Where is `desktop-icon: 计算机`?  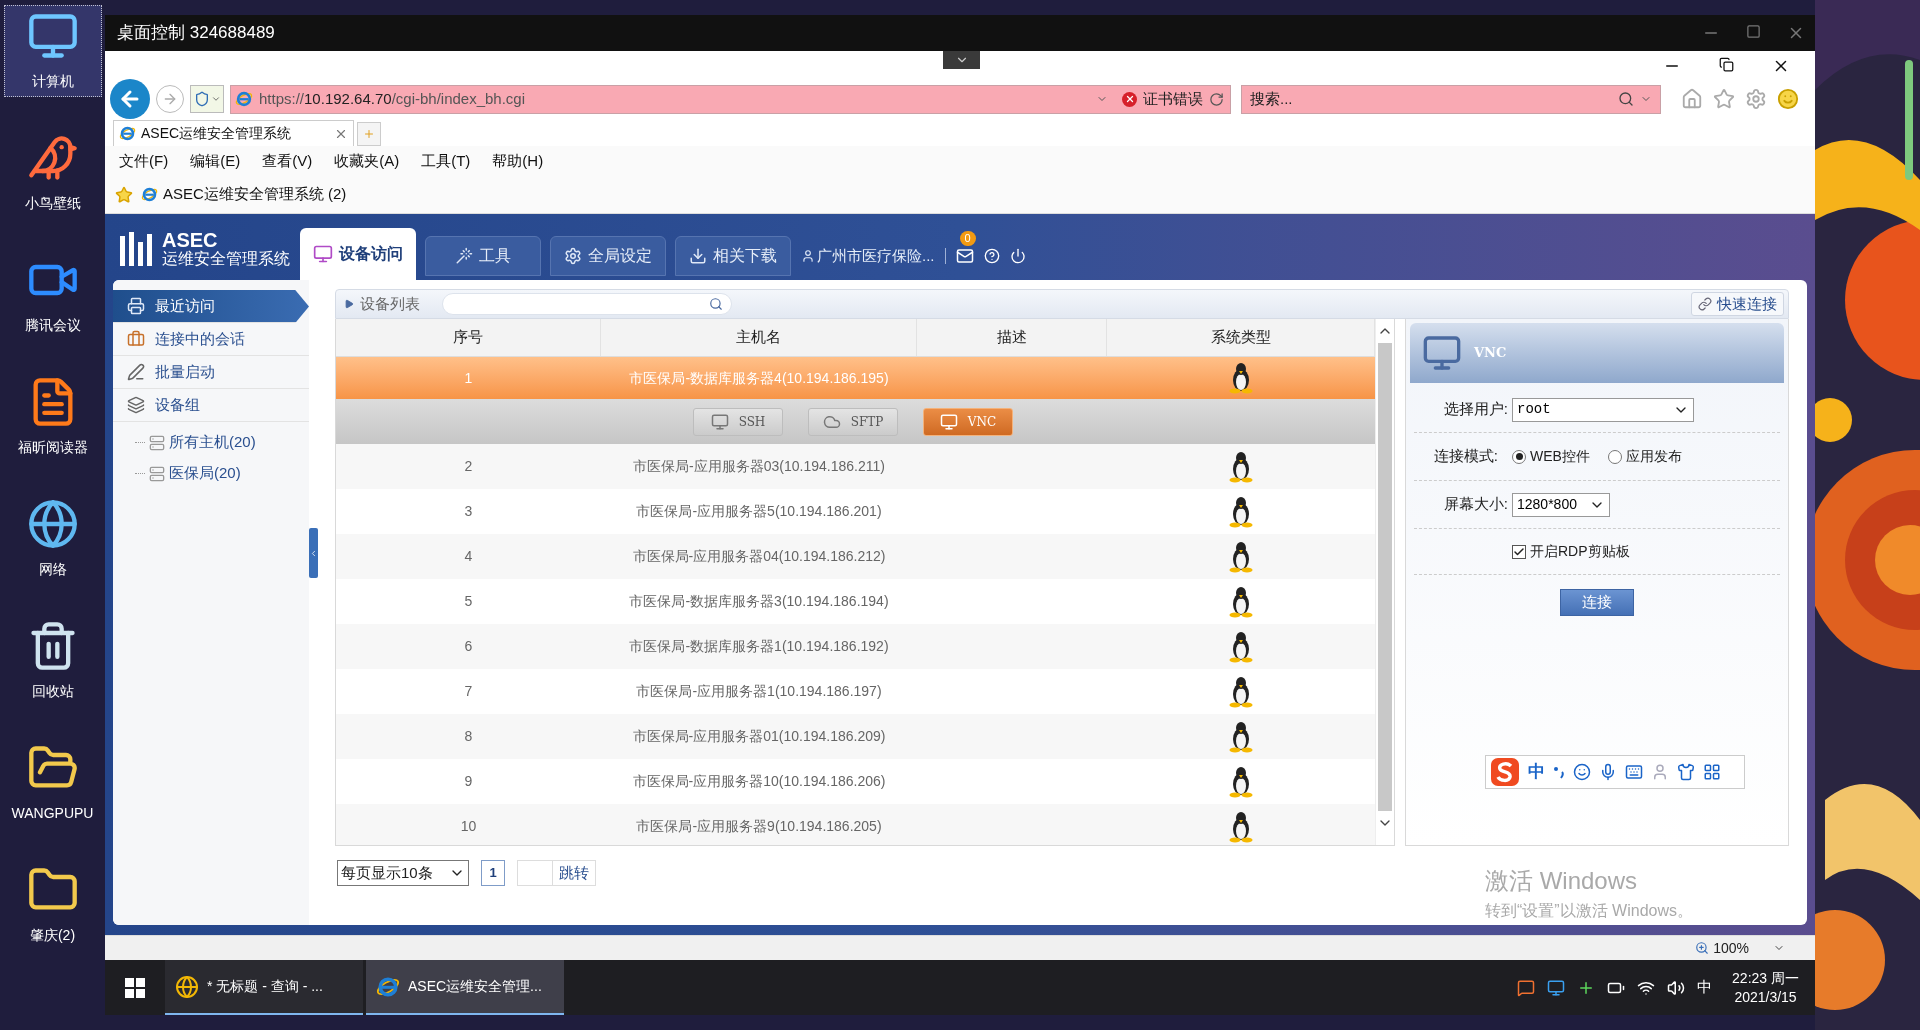 desktop-icon: 计算机 is located at coordinates (52, 51).